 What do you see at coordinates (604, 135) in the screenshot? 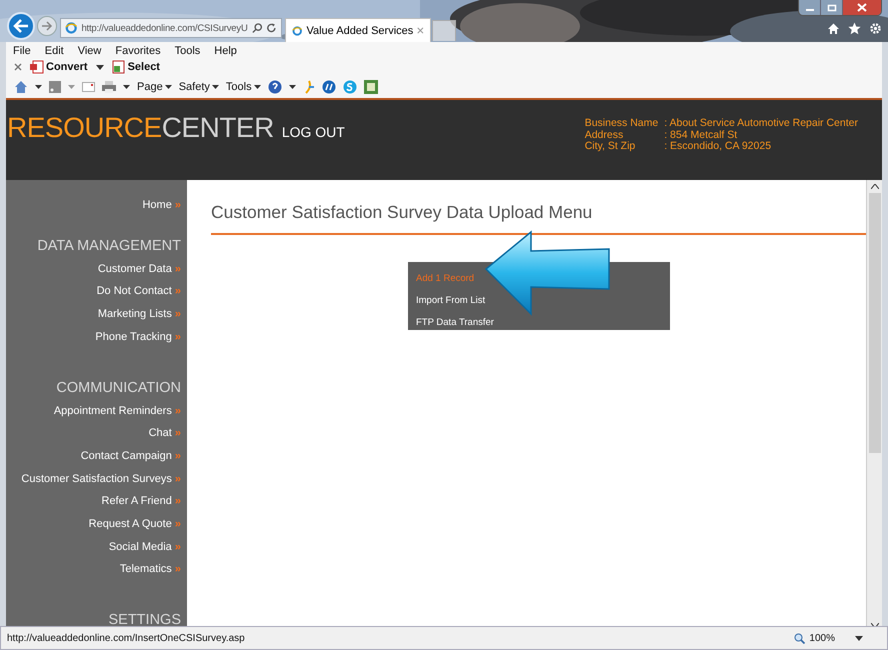
I see `info-label: Address` at bounding box center [604, 135].